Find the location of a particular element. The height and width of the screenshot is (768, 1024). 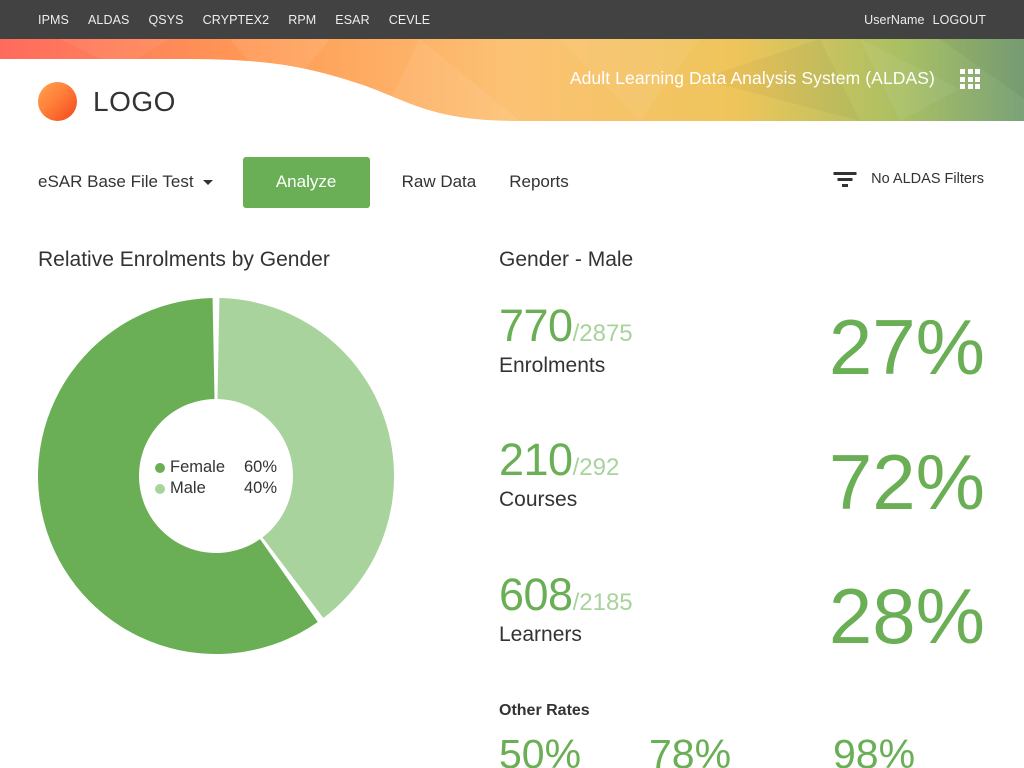

filters-button: No ALDAS Filters is located at coordinates (908, 179).